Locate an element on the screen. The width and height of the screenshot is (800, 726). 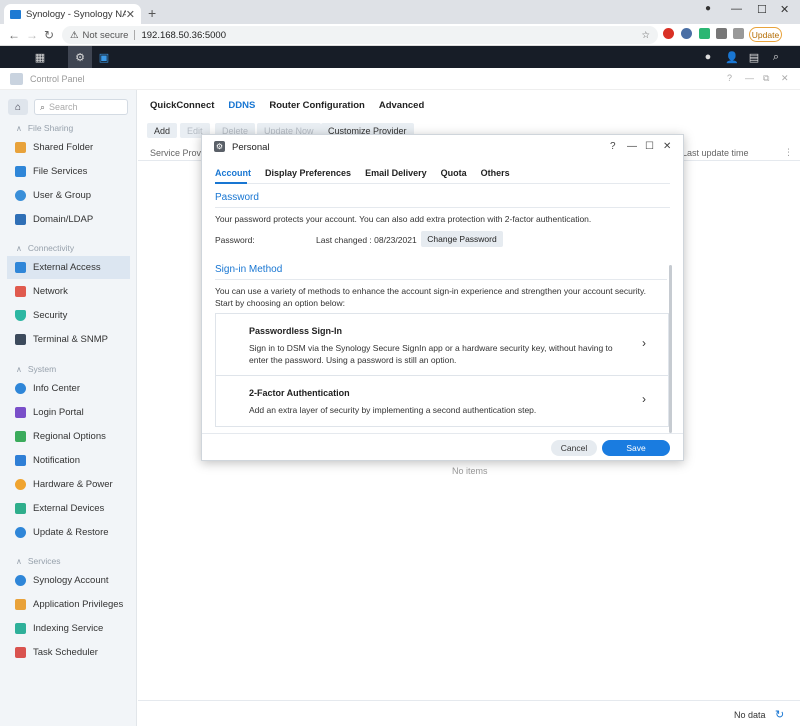
maximize-icon: ⧉ is located at coordinates (766, 78).